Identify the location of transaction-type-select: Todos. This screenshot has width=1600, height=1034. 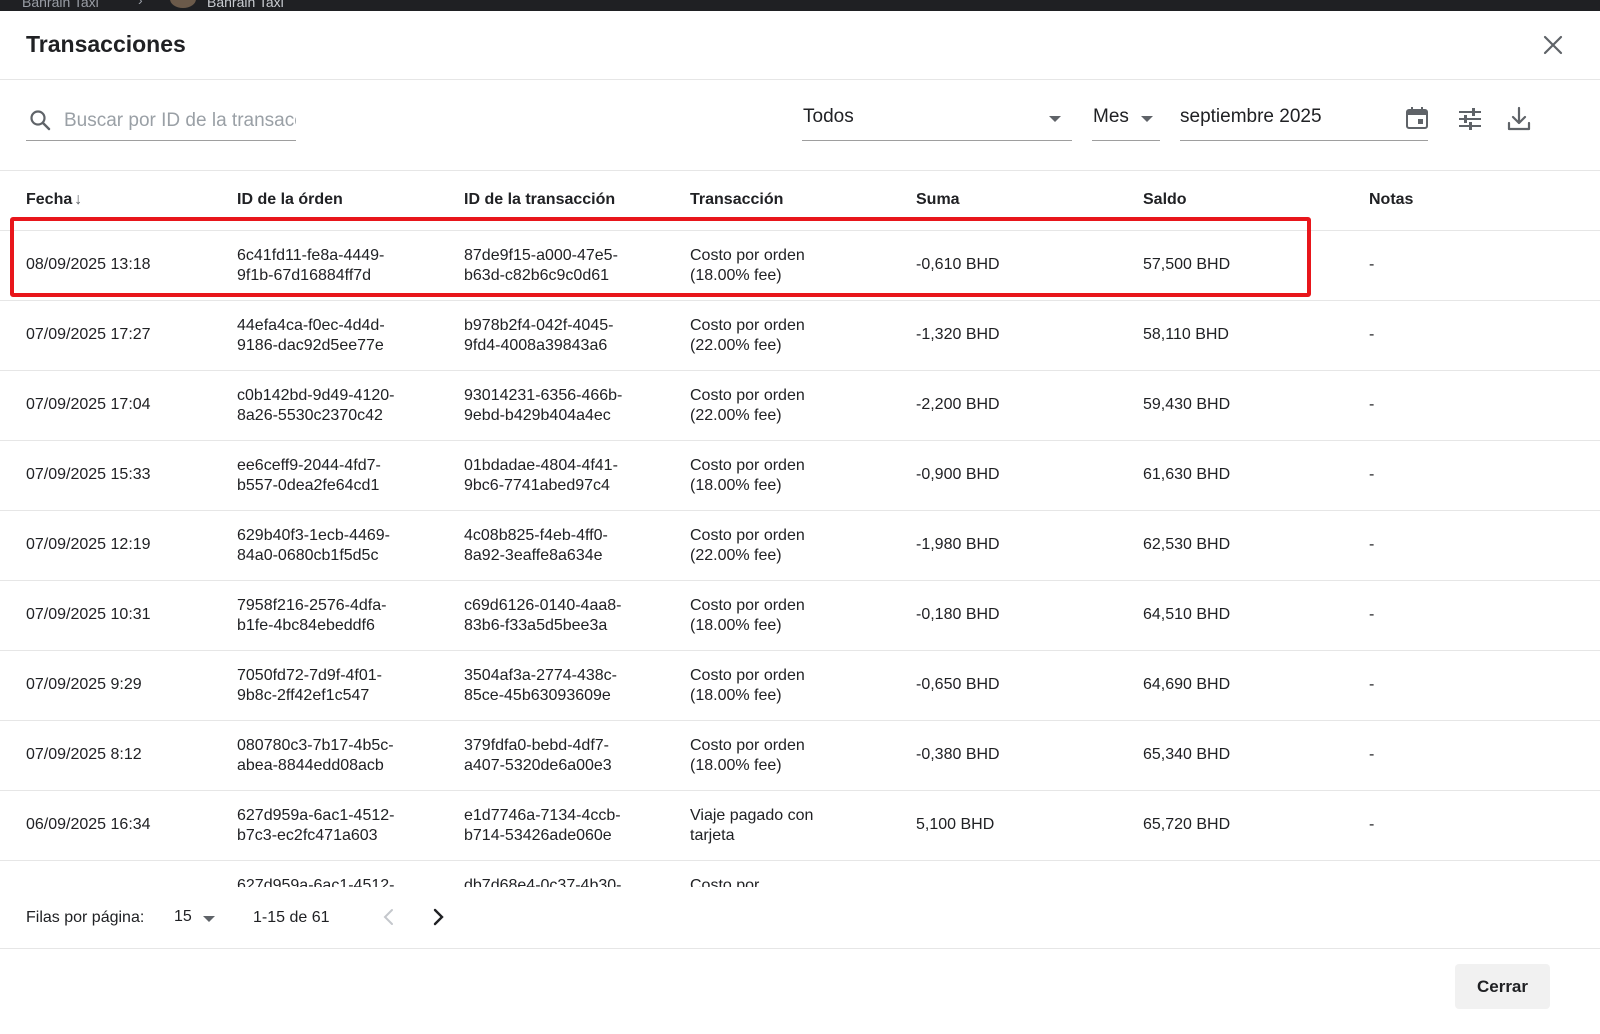
(937, 121).